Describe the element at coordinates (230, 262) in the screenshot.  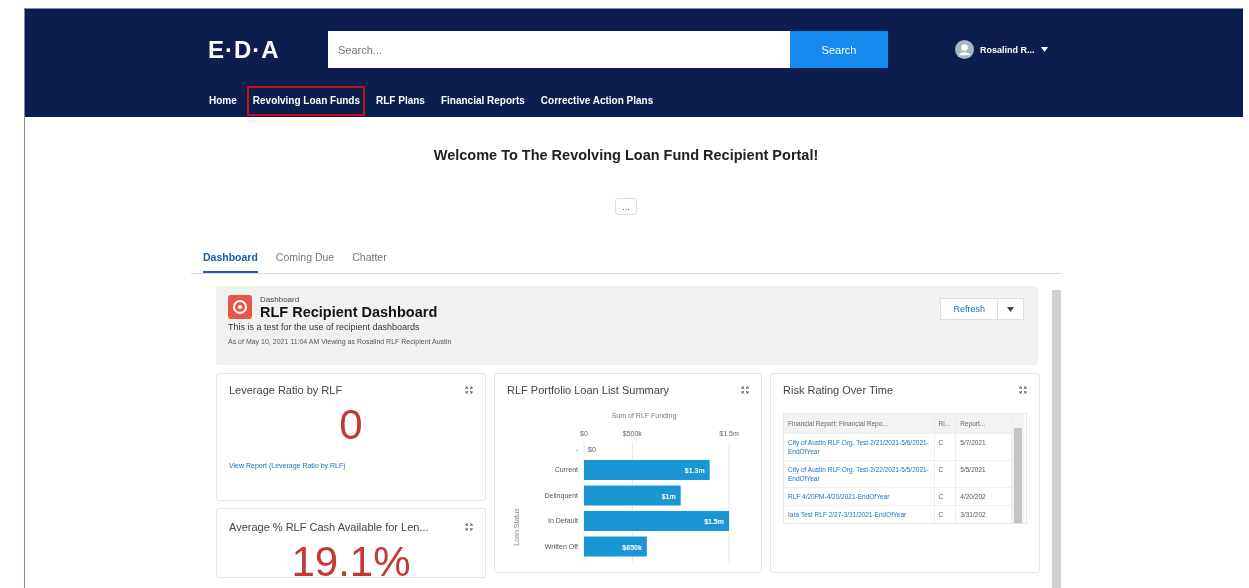
I see `tab: Dashboard` at that location.